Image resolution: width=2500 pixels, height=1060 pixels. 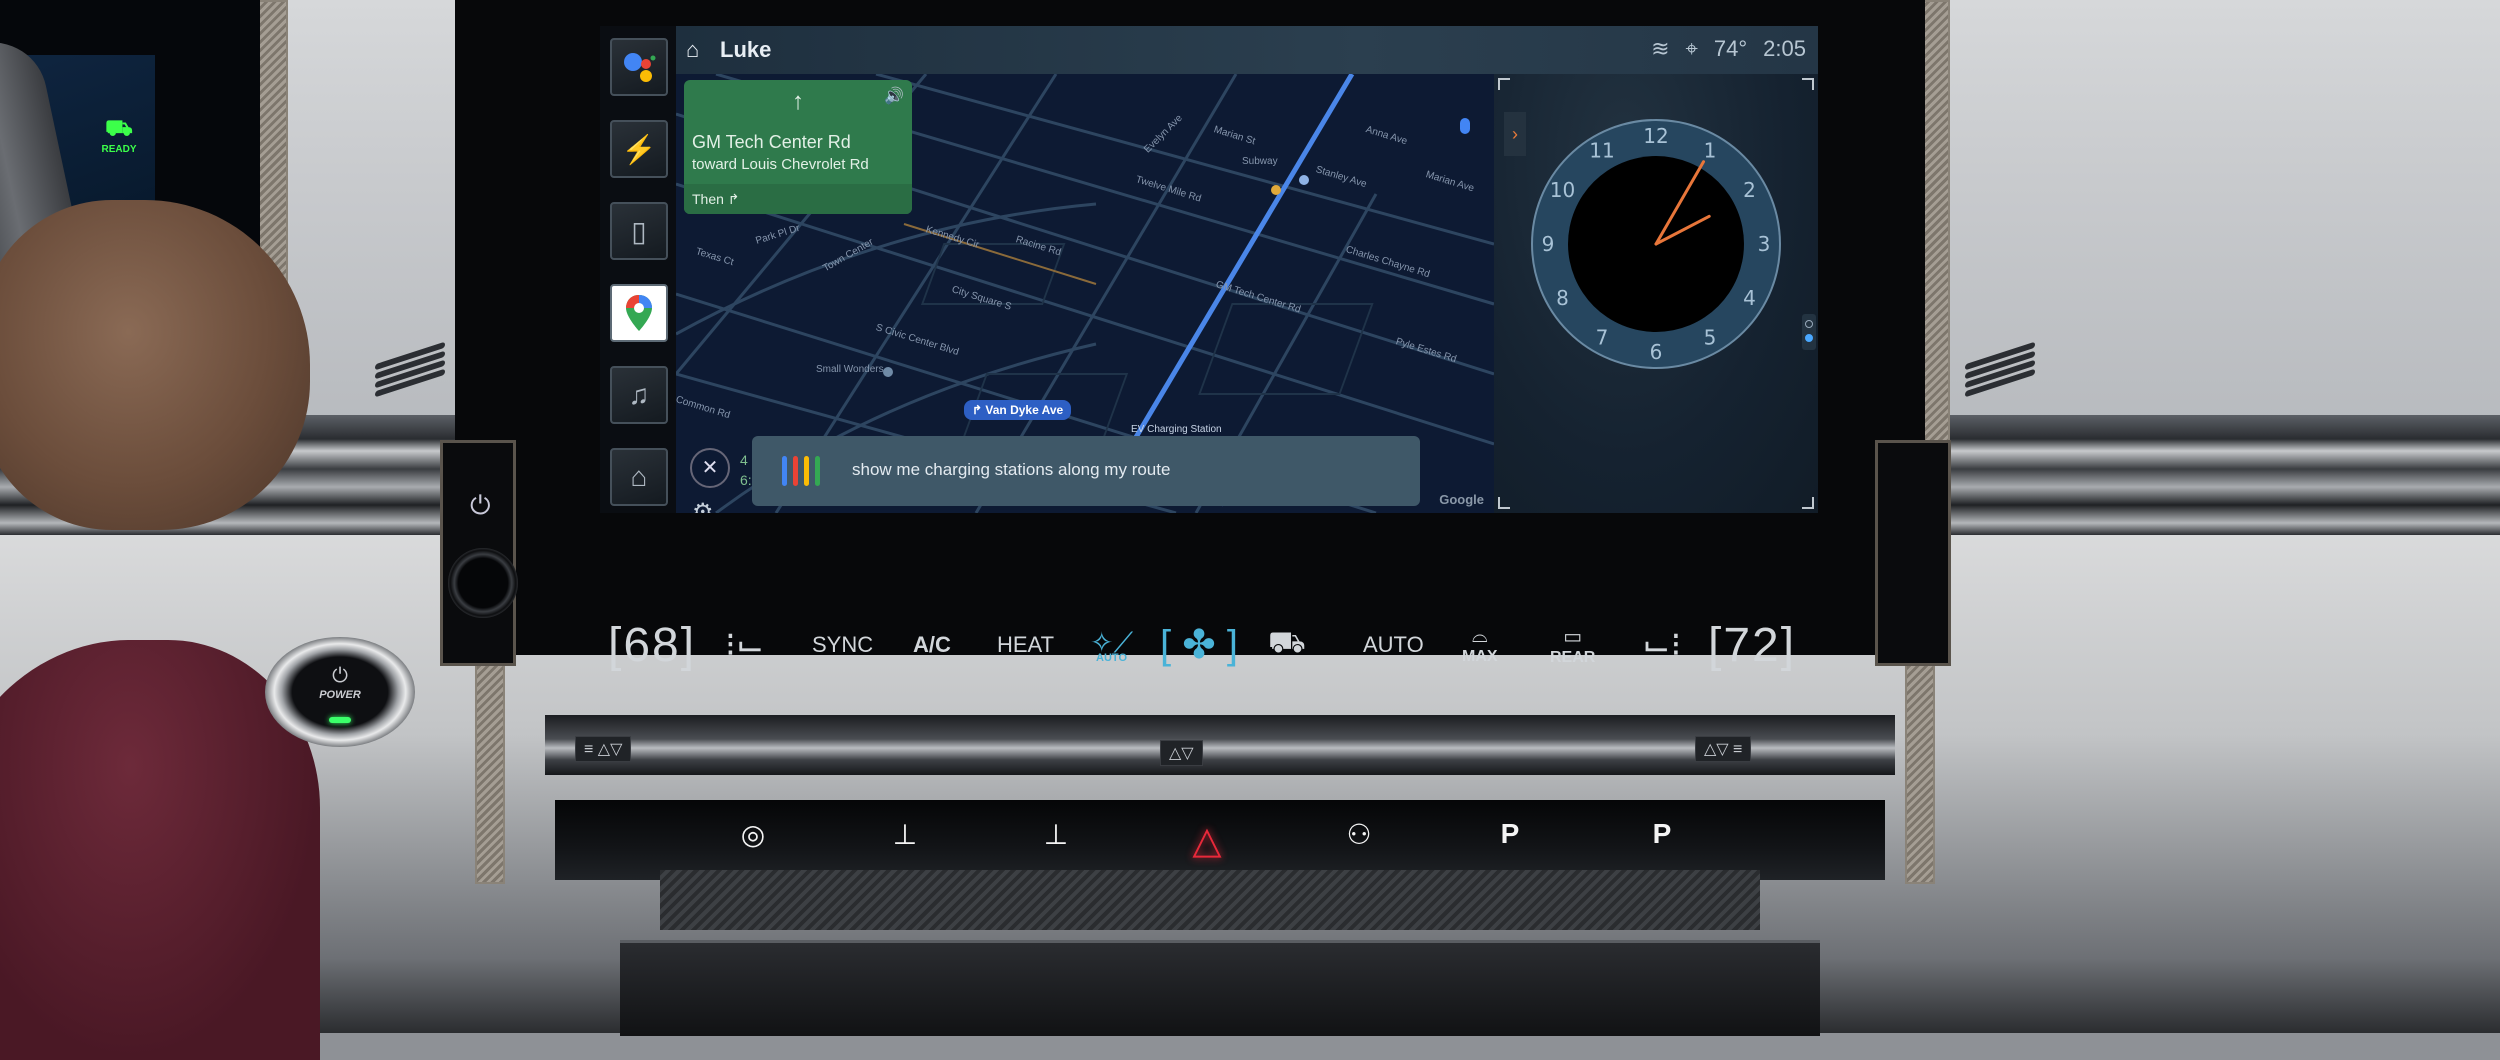 I want to click on car-profile-icon: ⌂, so click(x=692, y=50).